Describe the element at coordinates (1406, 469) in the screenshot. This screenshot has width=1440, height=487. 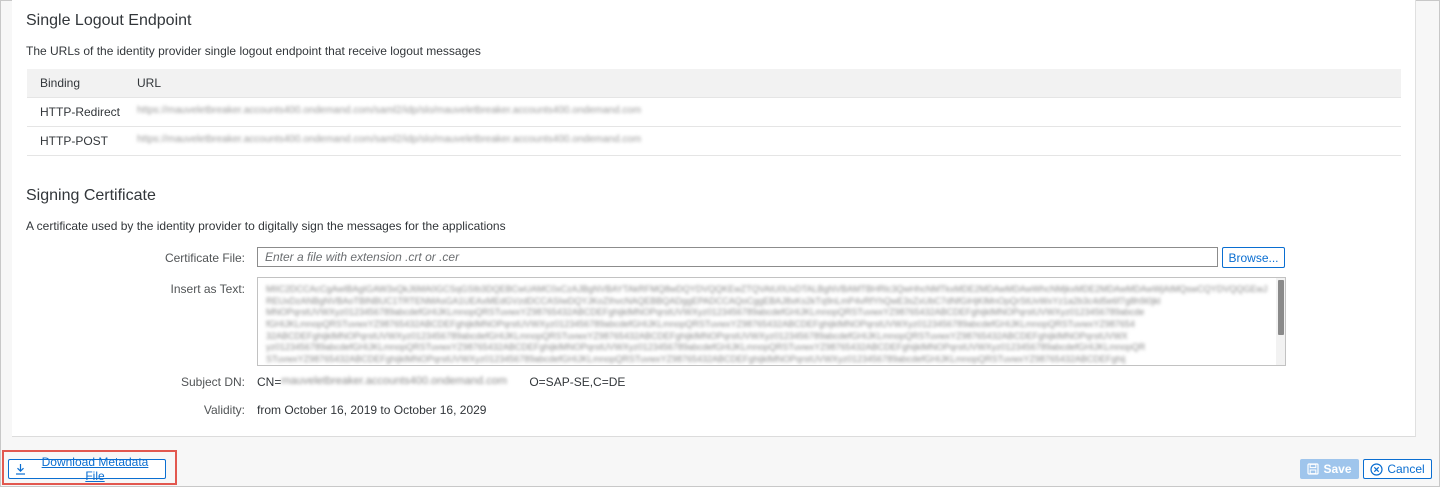
I see `cancel-label: Cancel` at that location.